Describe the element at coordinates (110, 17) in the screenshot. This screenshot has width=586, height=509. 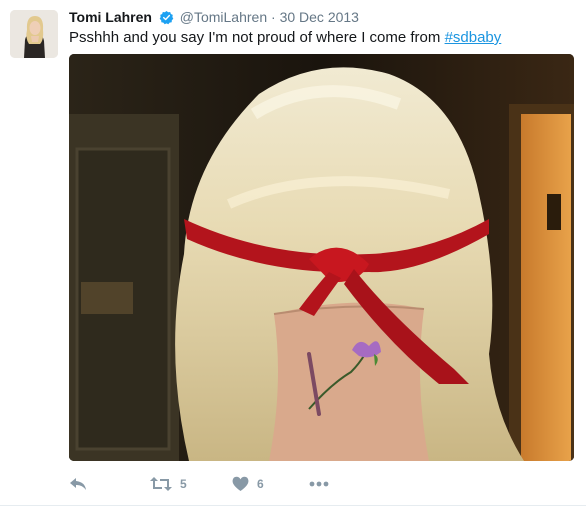
I see `display-name: Tomi Lahren` at that location.